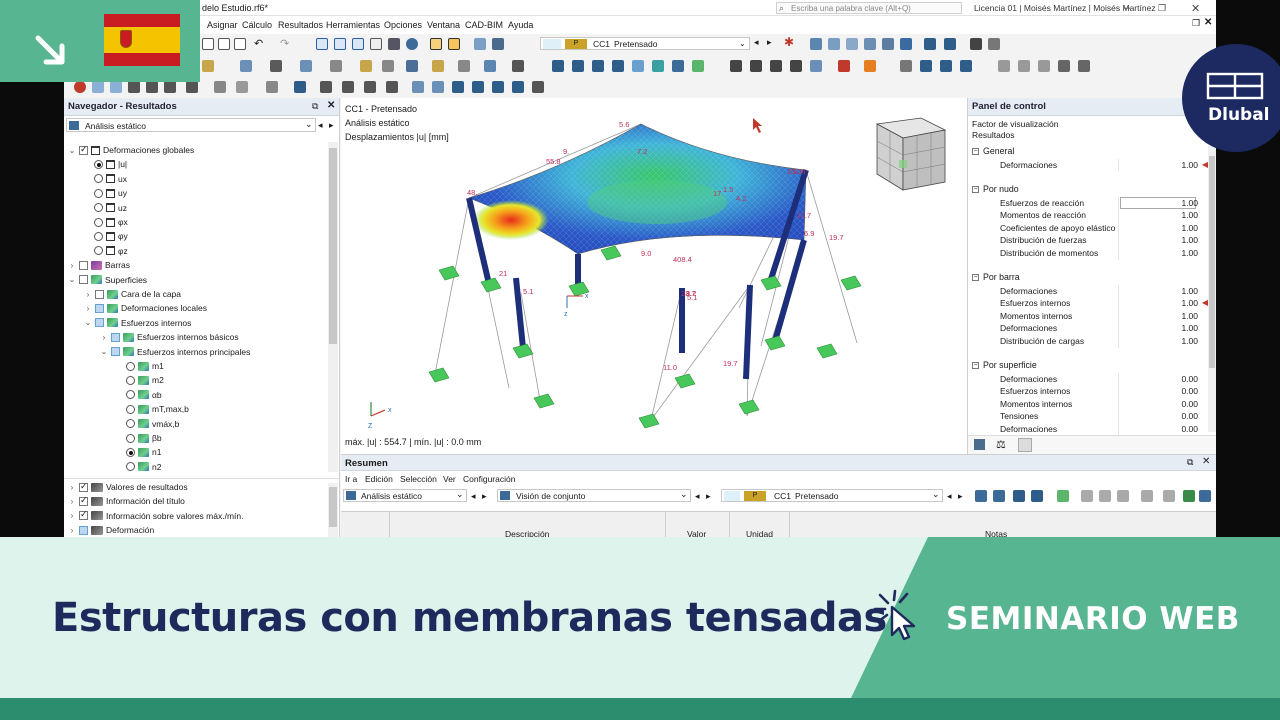  I want to click on minimize-icon: –, so click(1127, 8).